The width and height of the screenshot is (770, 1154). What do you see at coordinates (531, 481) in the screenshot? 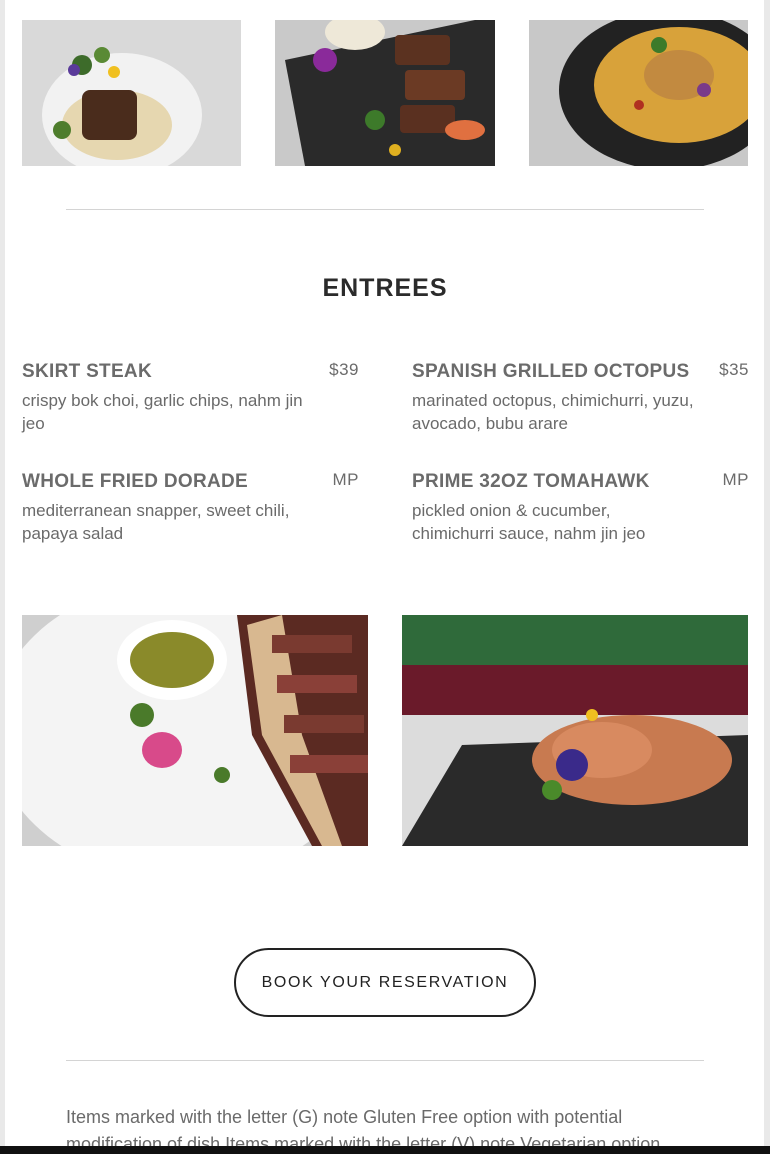
I see `menu-item-name: PRIME 32OZ TOMAHAWK` at bounding box center [531, 481].